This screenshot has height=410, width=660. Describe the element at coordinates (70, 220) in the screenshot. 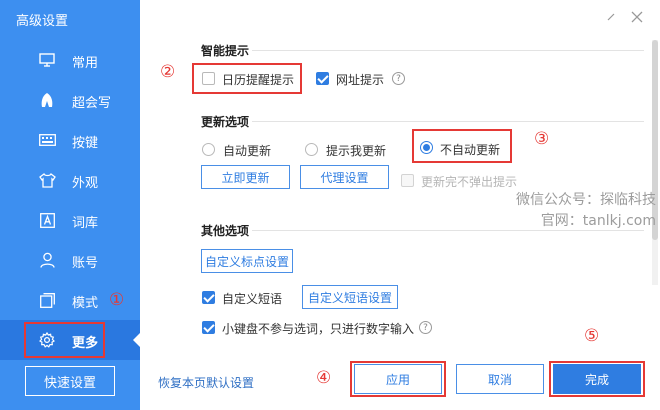

I see `sidebar-item-dictionary: 词库` at that location.